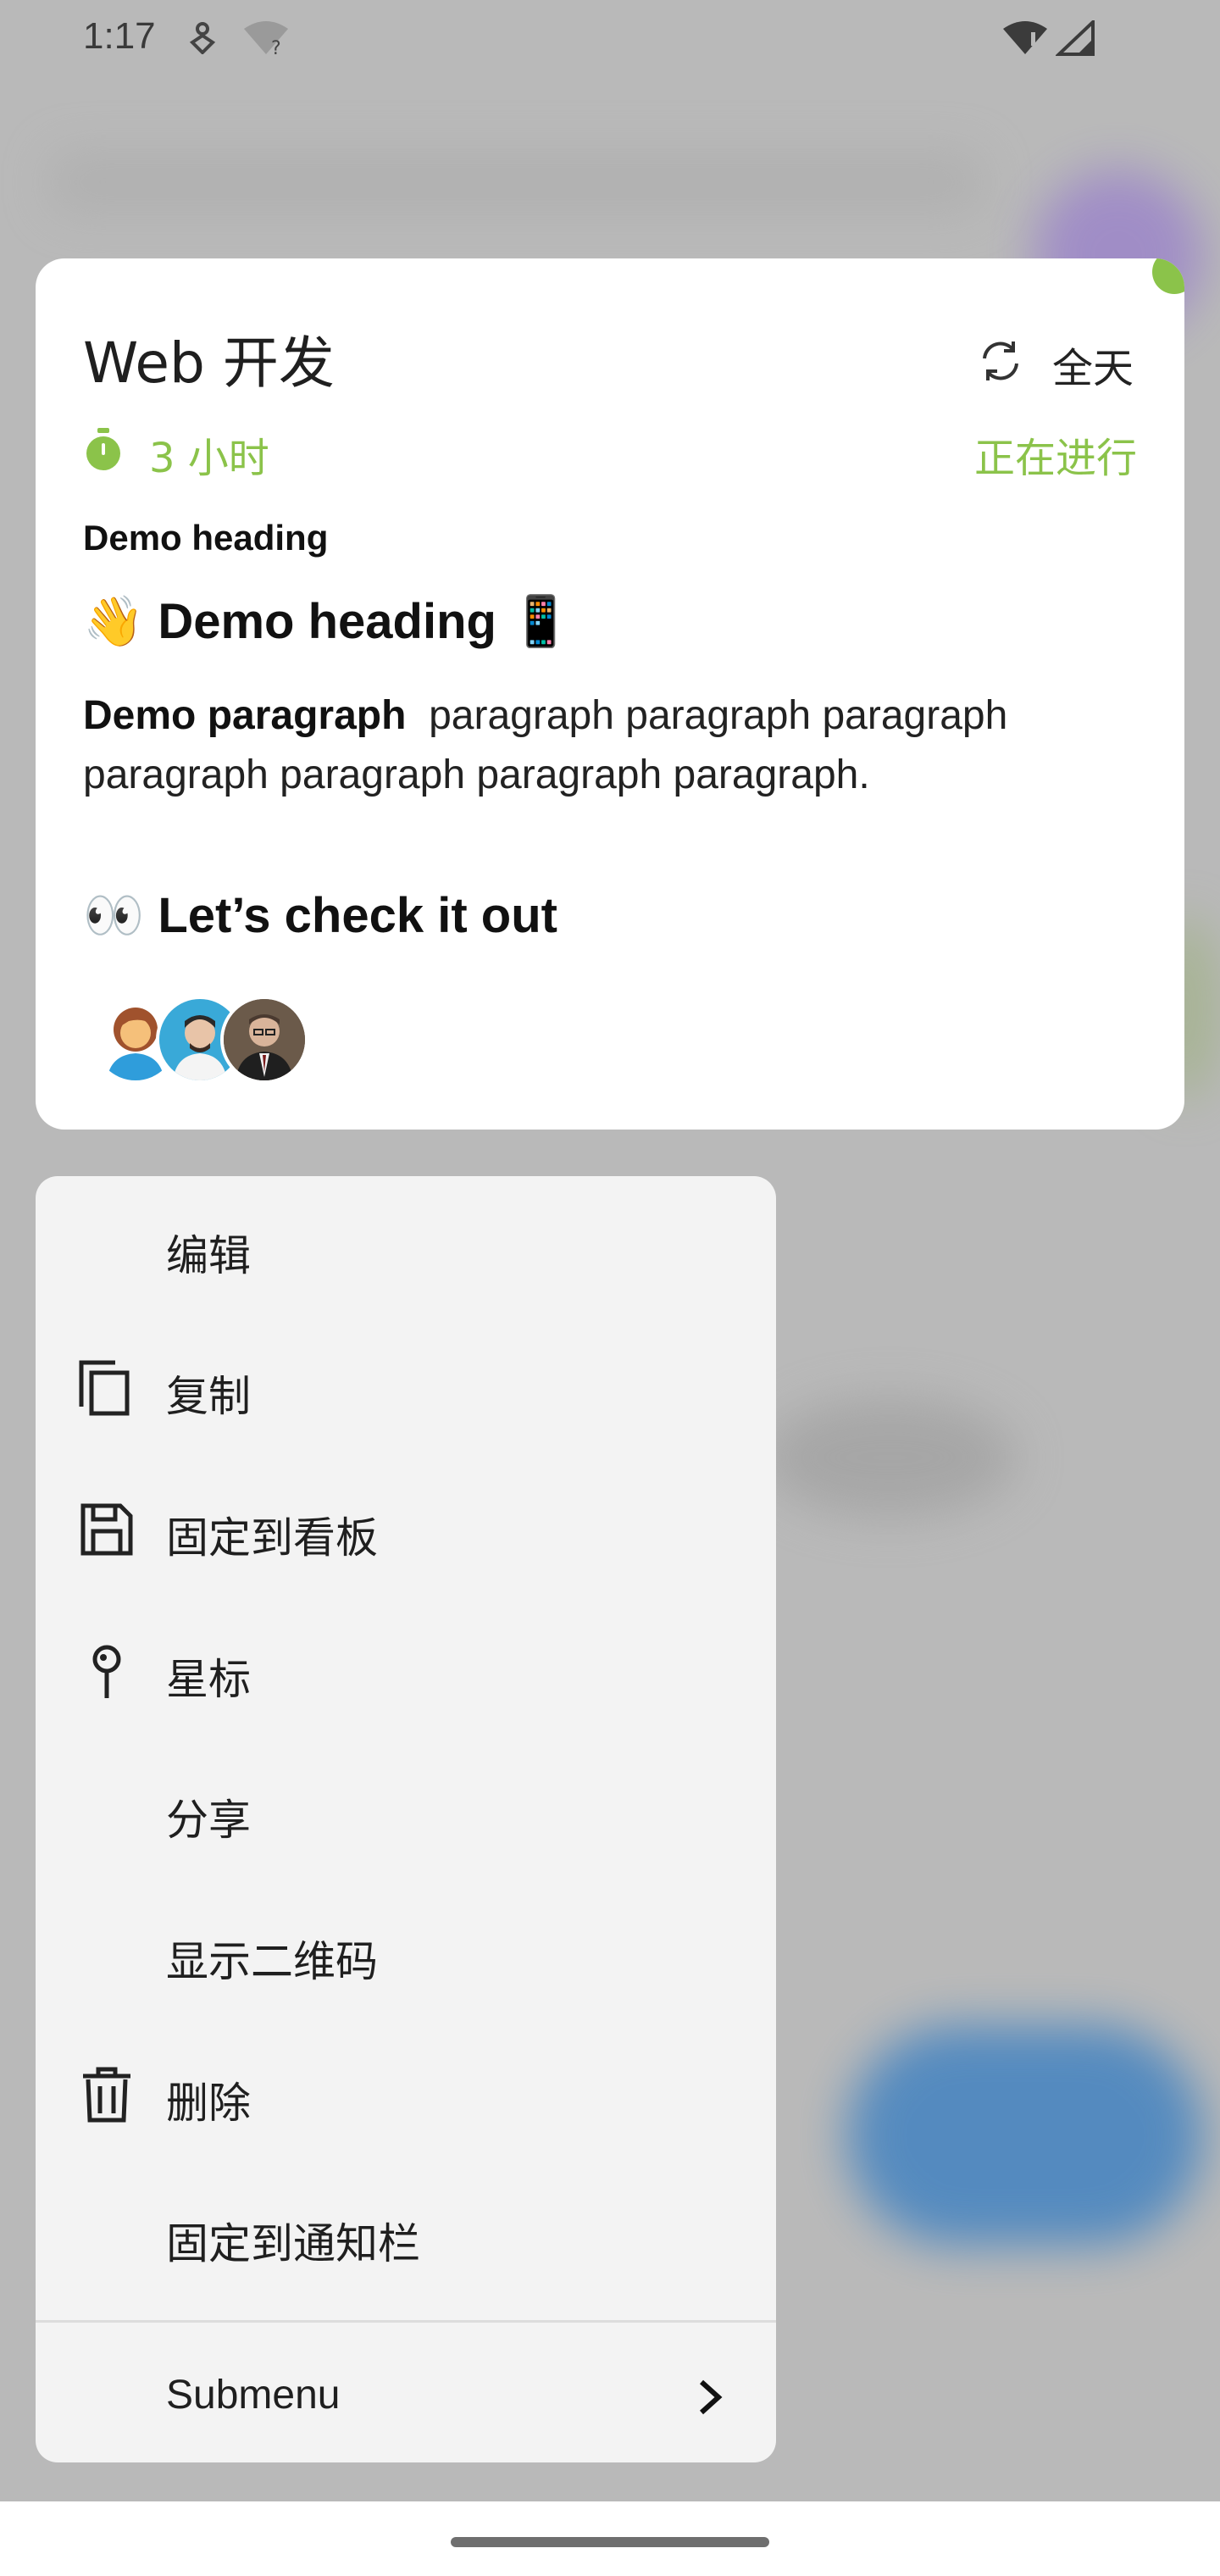 The width and height of the screenshot is (1220, 2576). What do you see at coordinates (202, 38) in the screenshot?
I see `data-saver-icon` at bounding box center [202, 38].